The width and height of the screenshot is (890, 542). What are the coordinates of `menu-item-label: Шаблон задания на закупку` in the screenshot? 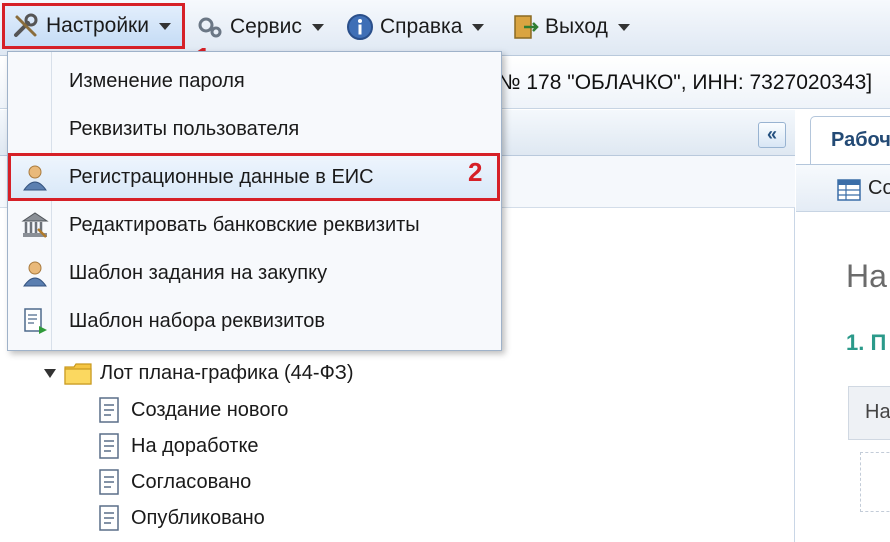 It's located at (198, 272).